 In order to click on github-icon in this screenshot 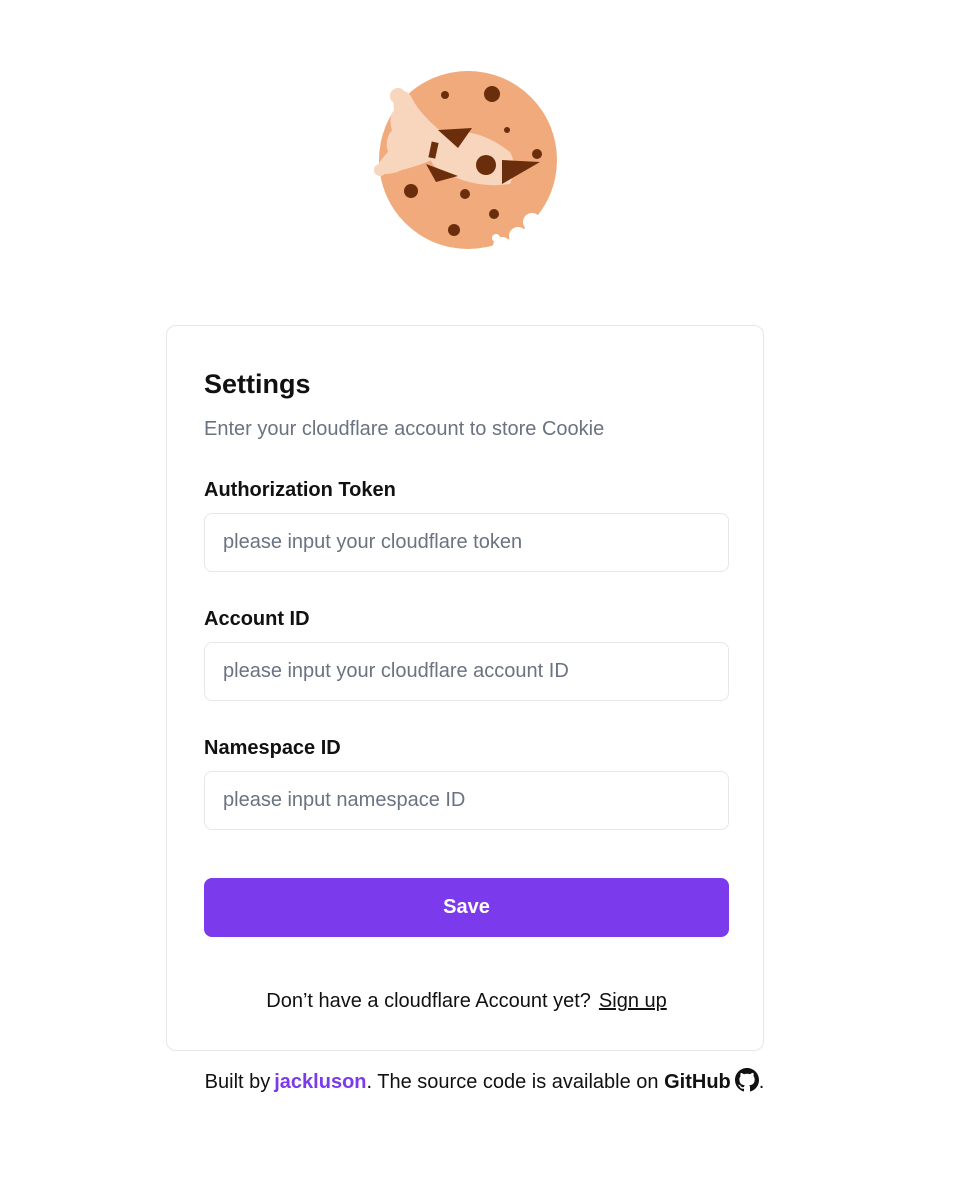, I will do `click(746, 1080)`.